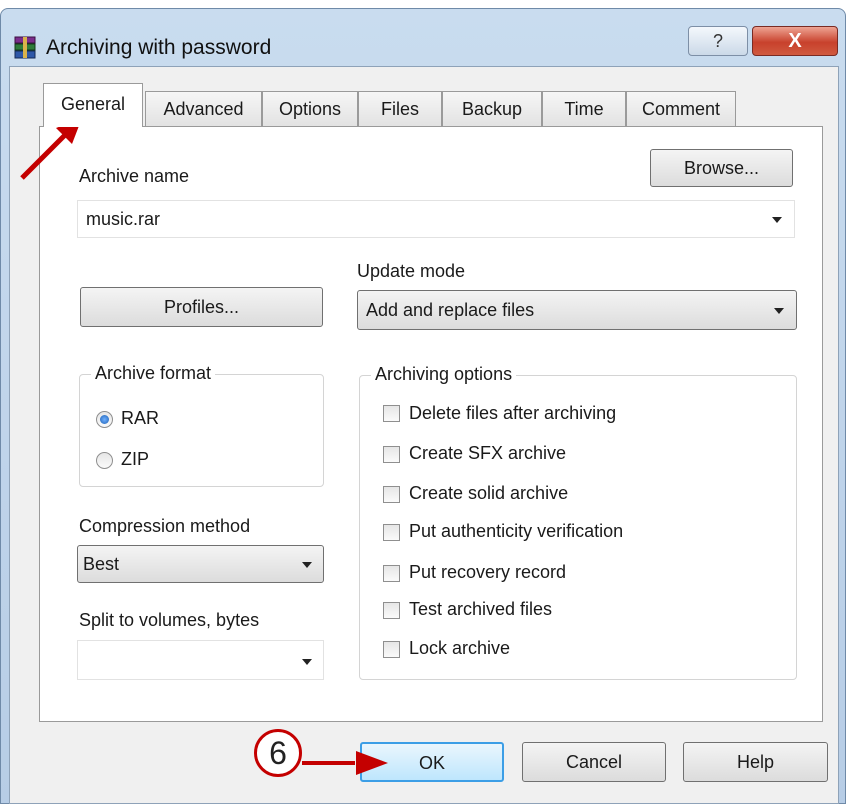 The width and height of the screenshot is (848, 804). Describe the element at coordinates (51, 149) in the screenshot. I see `general-tab-arrow-icon` at that location.